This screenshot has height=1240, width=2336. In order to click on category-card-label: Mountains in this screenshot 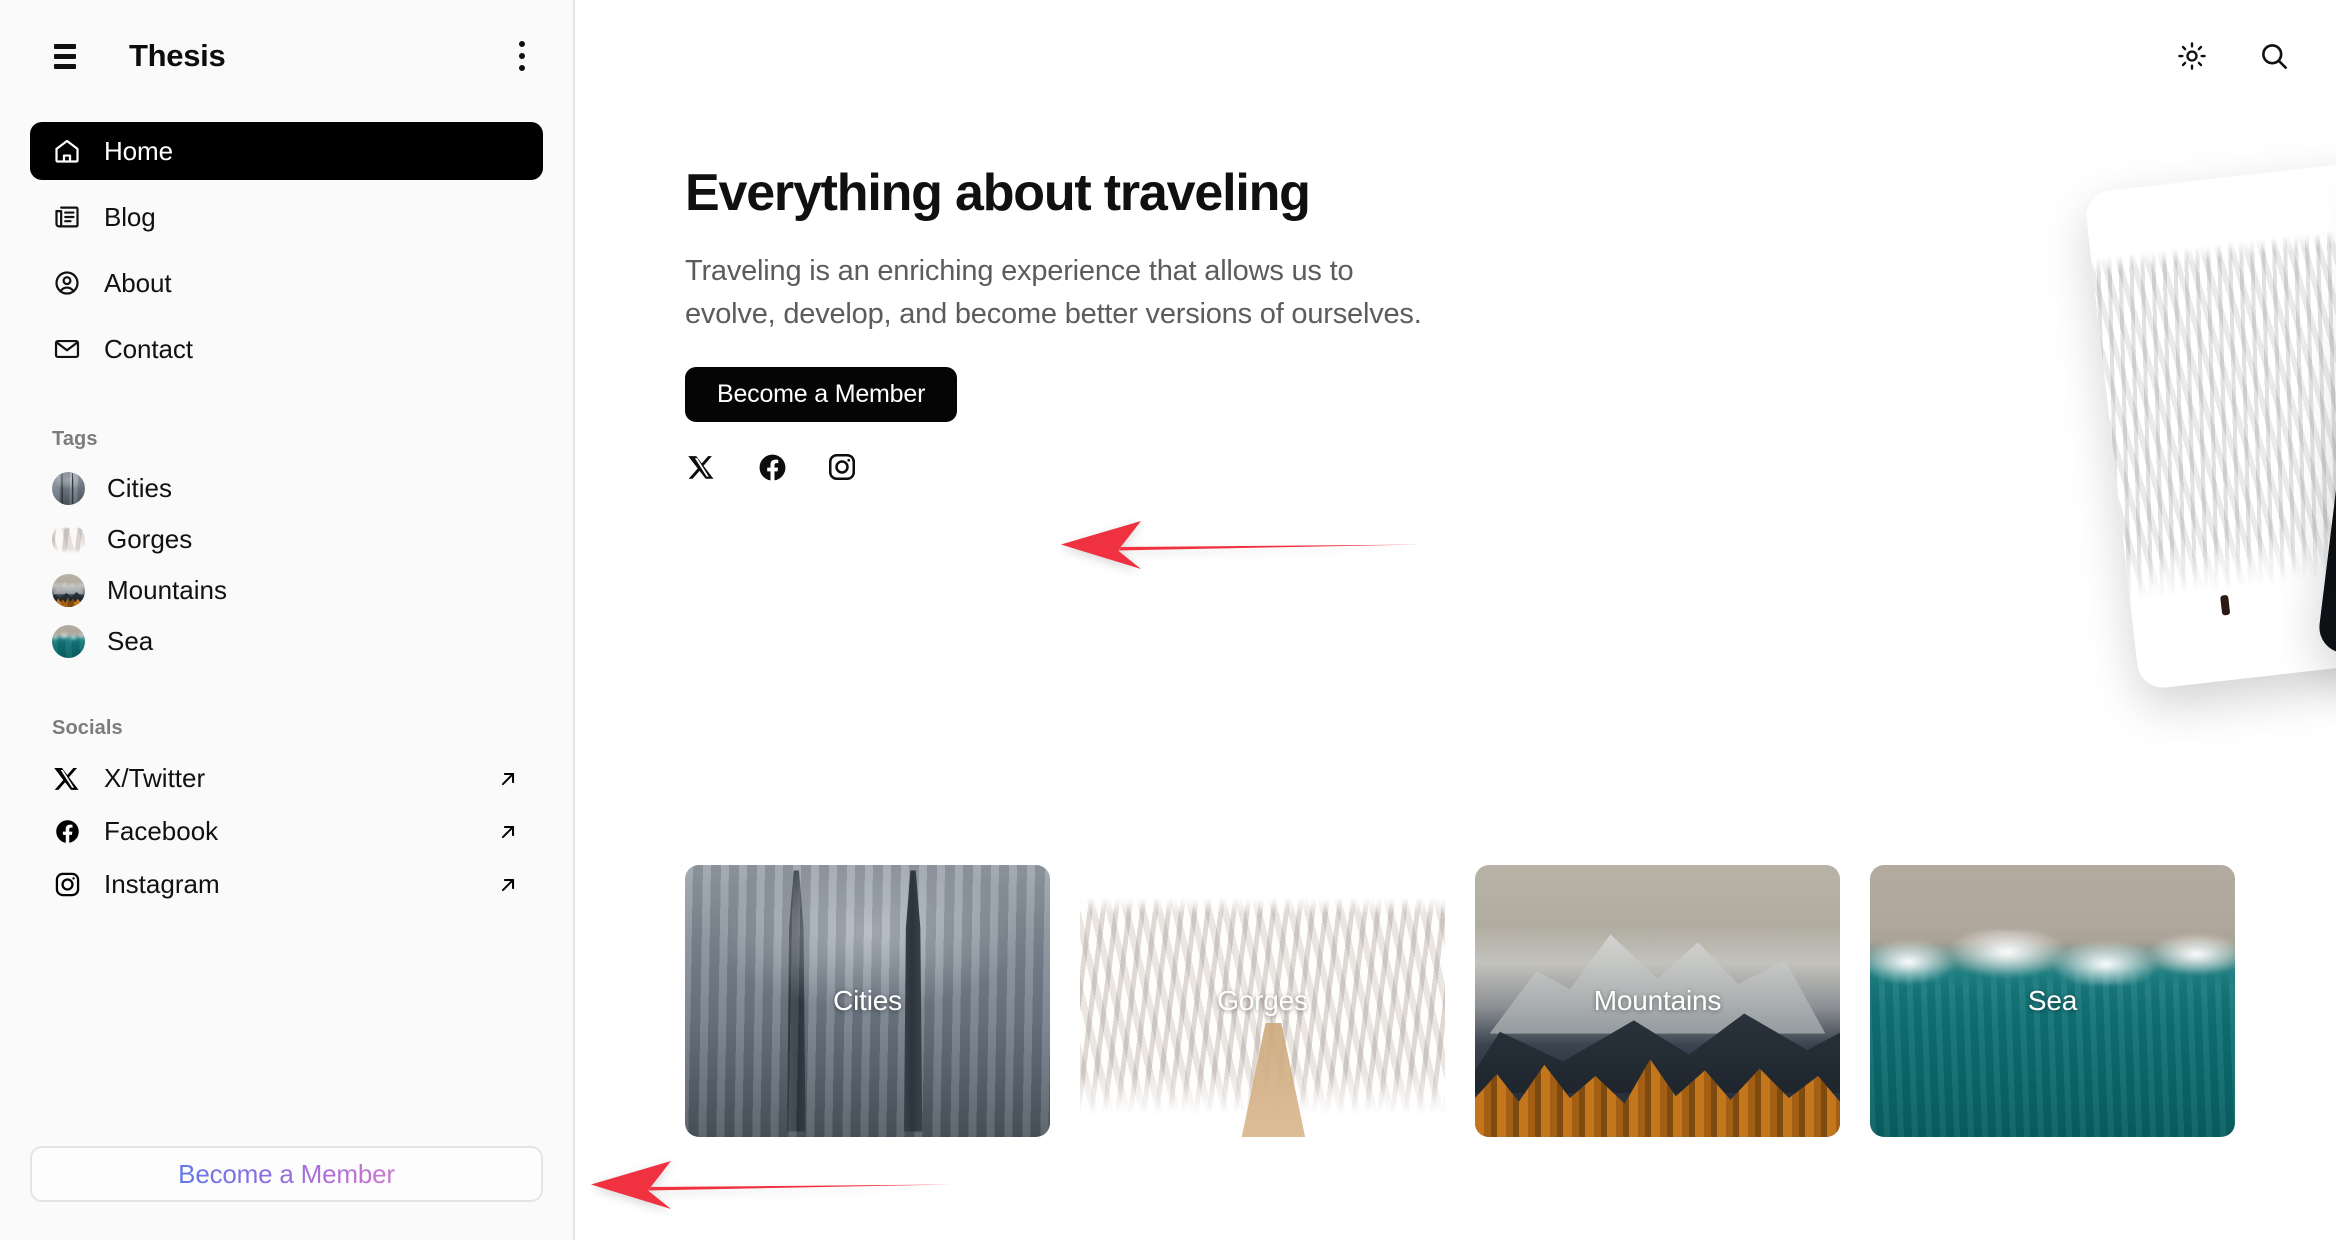, I will do `click(1657, 1000)`.